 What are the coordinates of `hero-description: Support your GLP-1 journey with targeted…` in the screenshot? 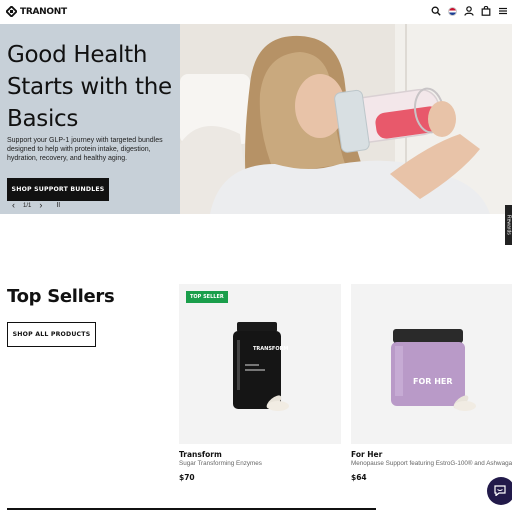 It's located at (85, 149).